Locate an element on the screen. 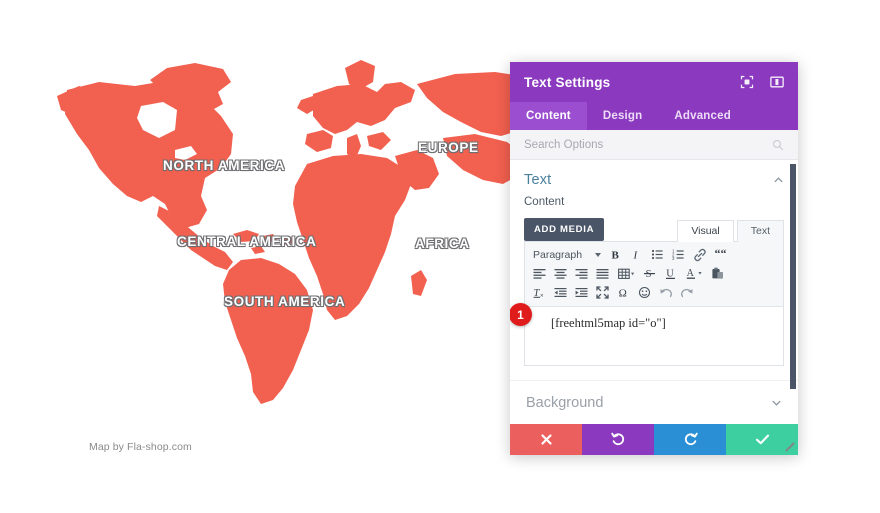  panel-action-bar is located at coordinates (654, 439).